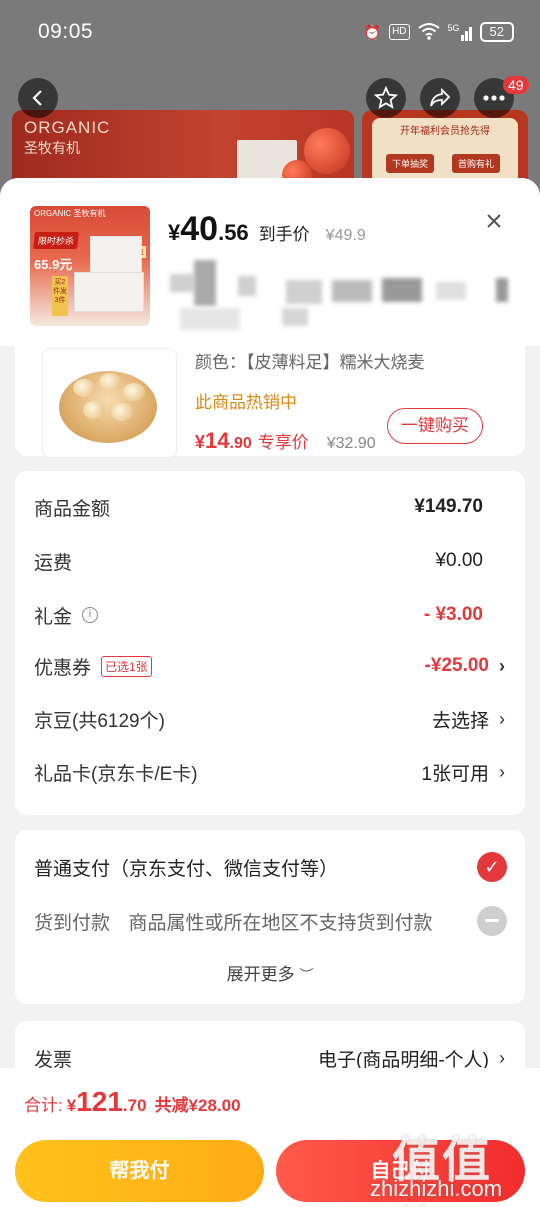  Describe the element at coordinates (269, 507) in the screenshot. I see `goods-amount-row: 商品金额 ¥149.70` at that location.